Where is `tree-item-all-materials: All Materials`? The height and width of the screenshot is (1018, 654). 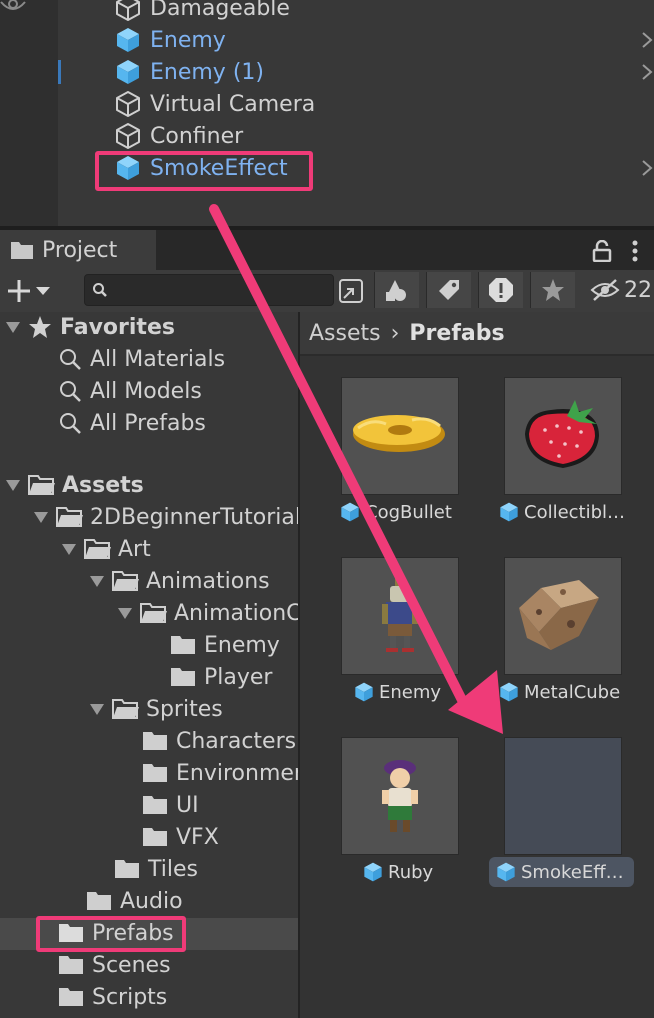
tree-item-all-materials: All Materials is located at coordinates (141, 359).